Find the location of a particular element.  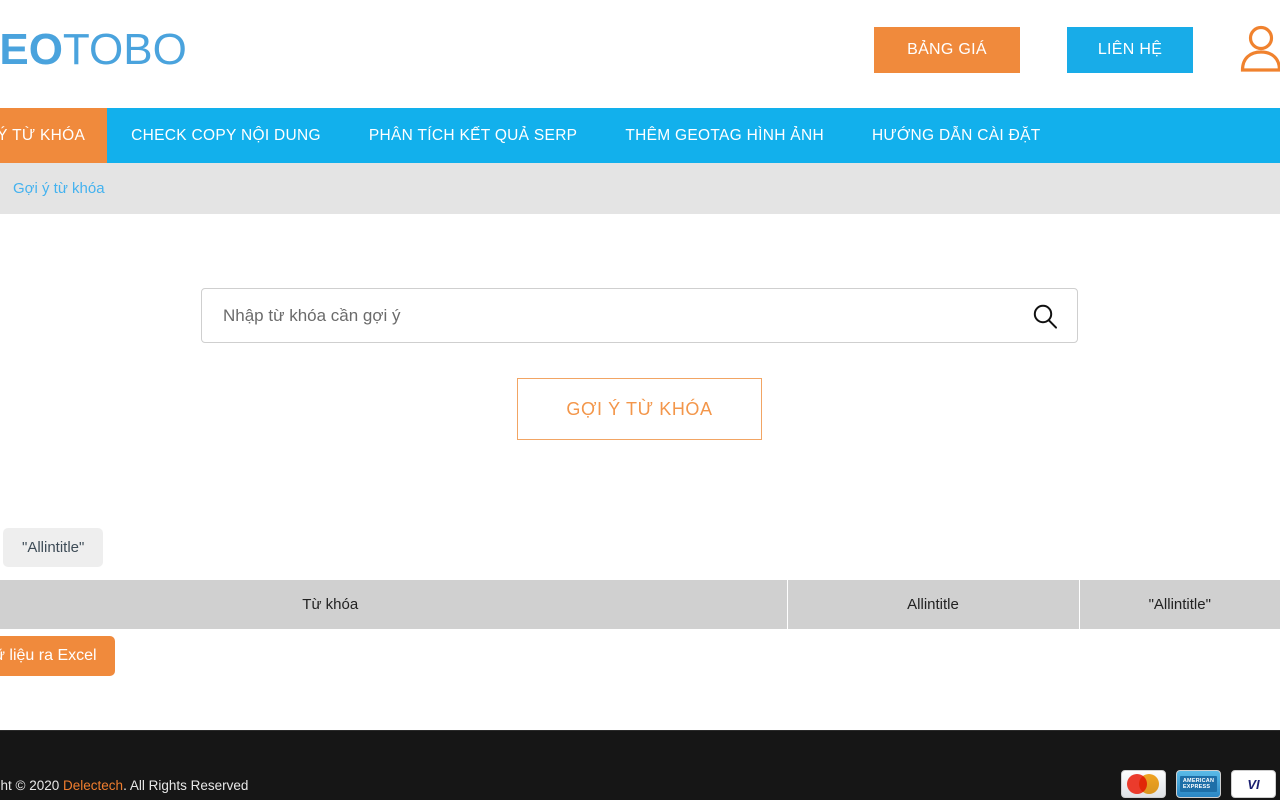

copyright-prefix: Copyright © 2020 is located at coordinates (30, 785).